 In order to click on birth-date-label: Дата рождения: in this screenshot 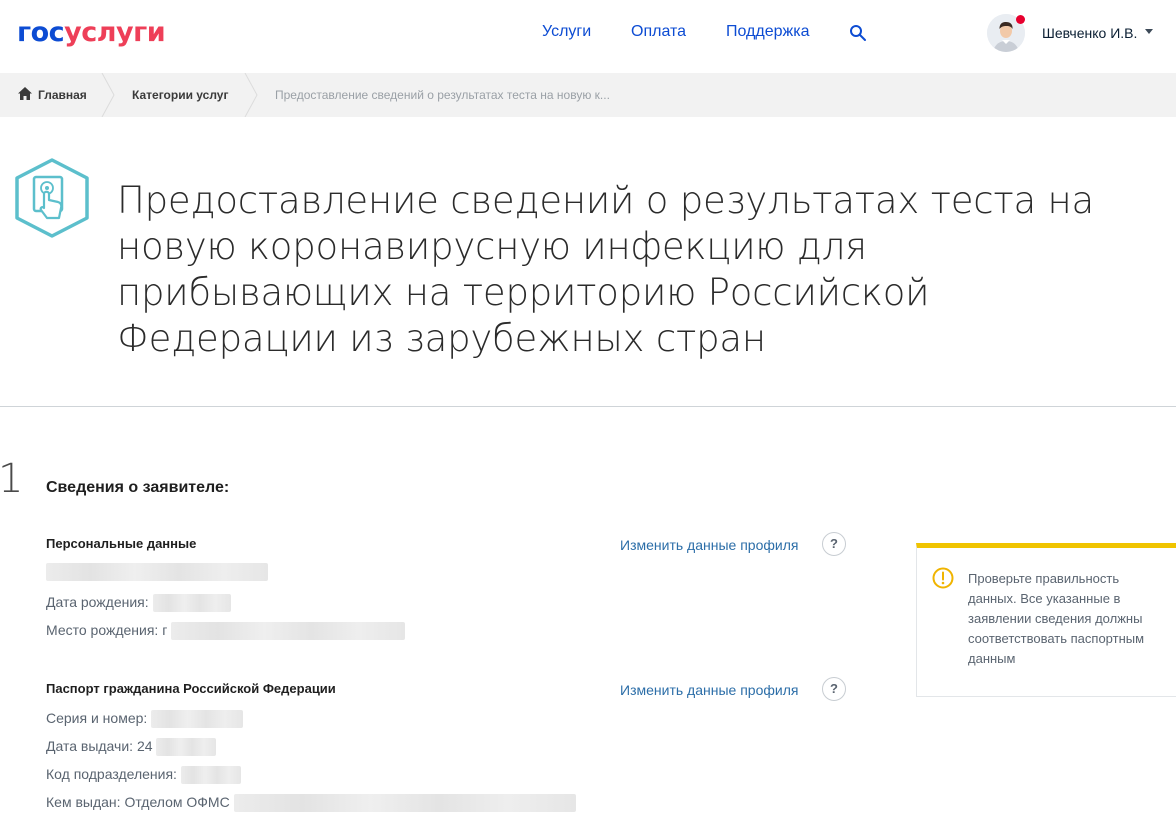, I will do `click(97, 602)`.